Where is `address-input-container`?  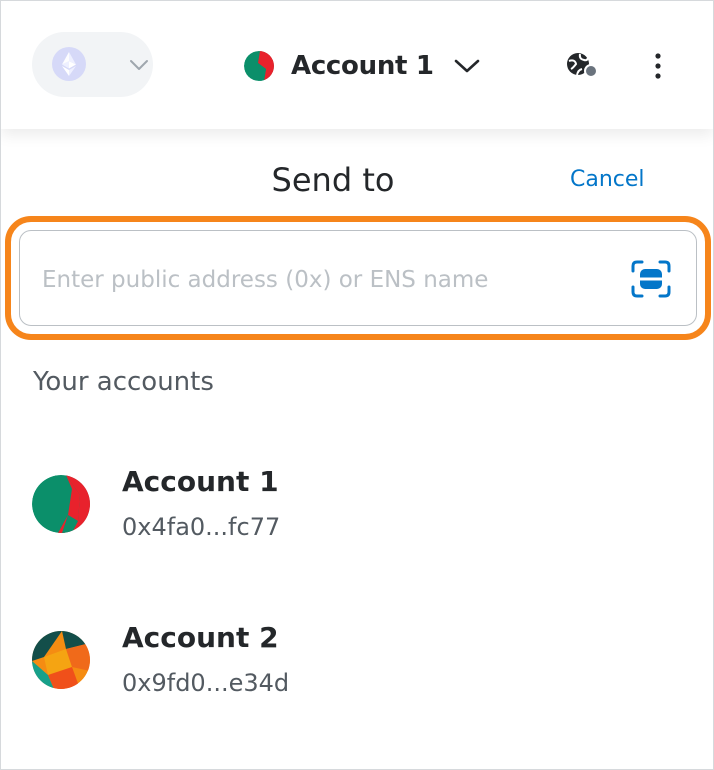 address-input-container is located at coordinates (358, 278).